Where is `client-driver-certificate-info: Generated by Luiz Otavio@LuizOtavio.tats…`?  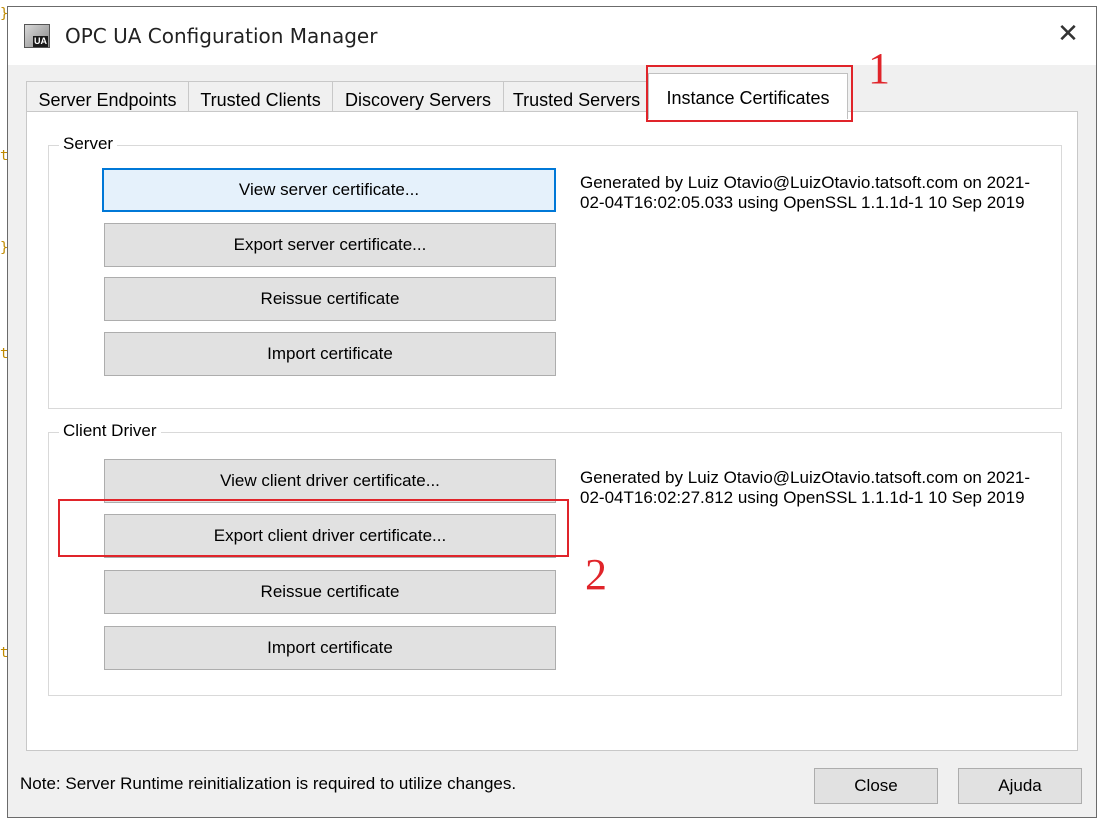 client-driver-certificate-info: Generated by Luiz Otavio@LuizOtavio.tats… is located at coordinates (805, 487).